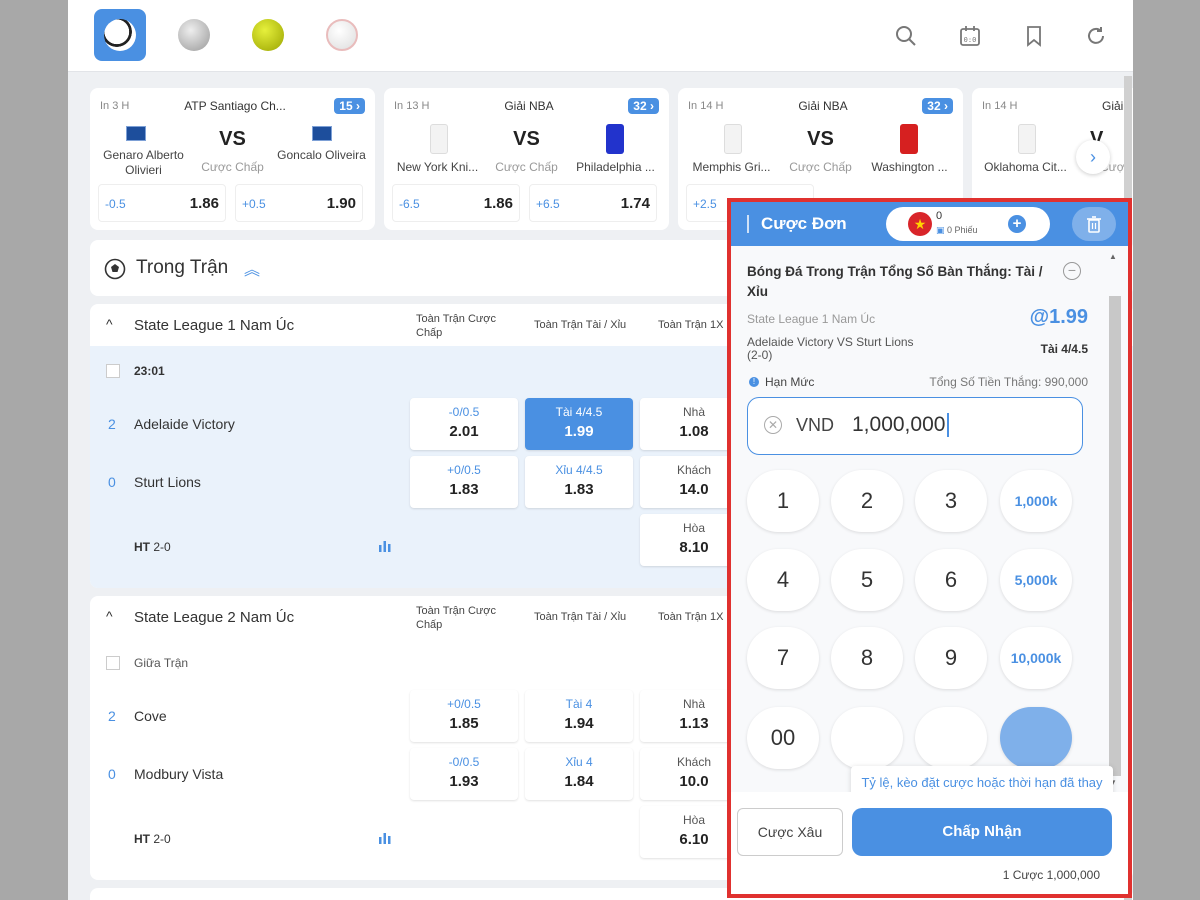 This screenshot has width=1200, height=900. Describe the element at coordinates (783, 501) in the screenshot. I see `keypad-1: 1` at that location.